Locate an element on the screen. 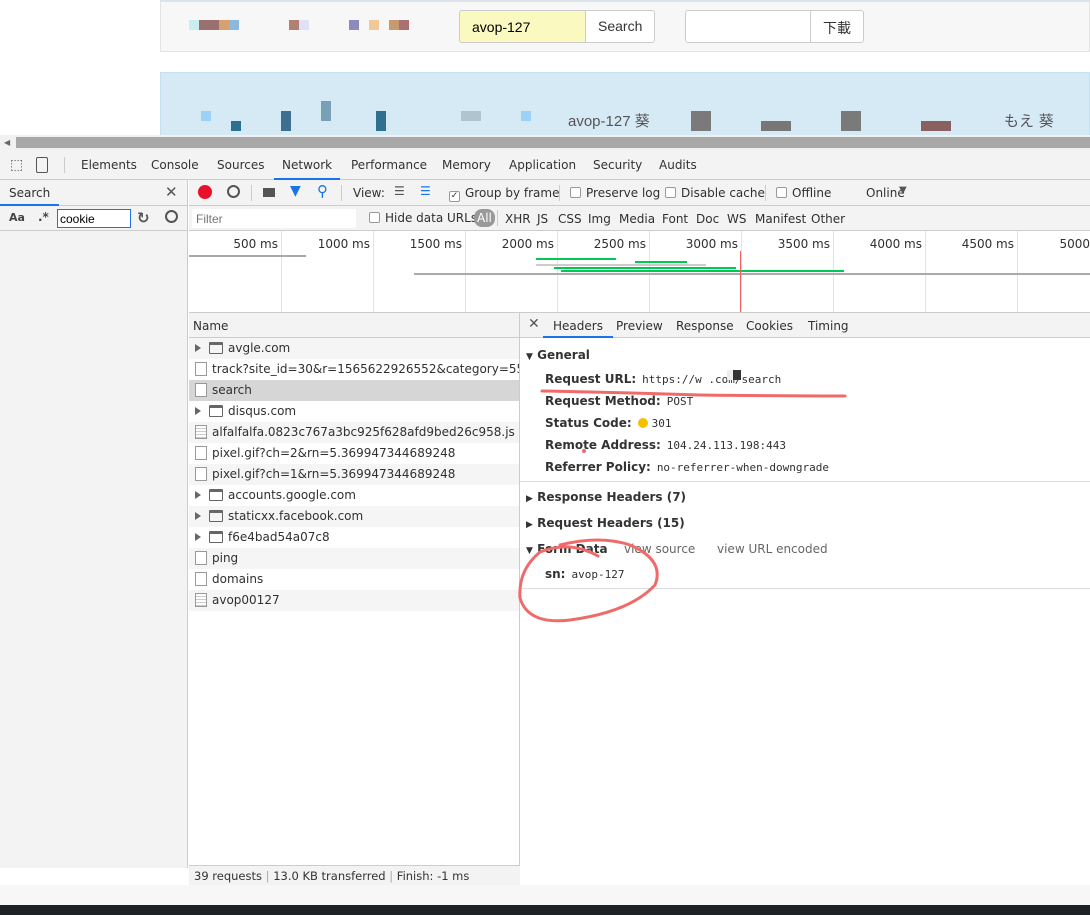 This screenshot has width=1090, height=915. search-icon: ⚲ is located at coordinates (322, 191).